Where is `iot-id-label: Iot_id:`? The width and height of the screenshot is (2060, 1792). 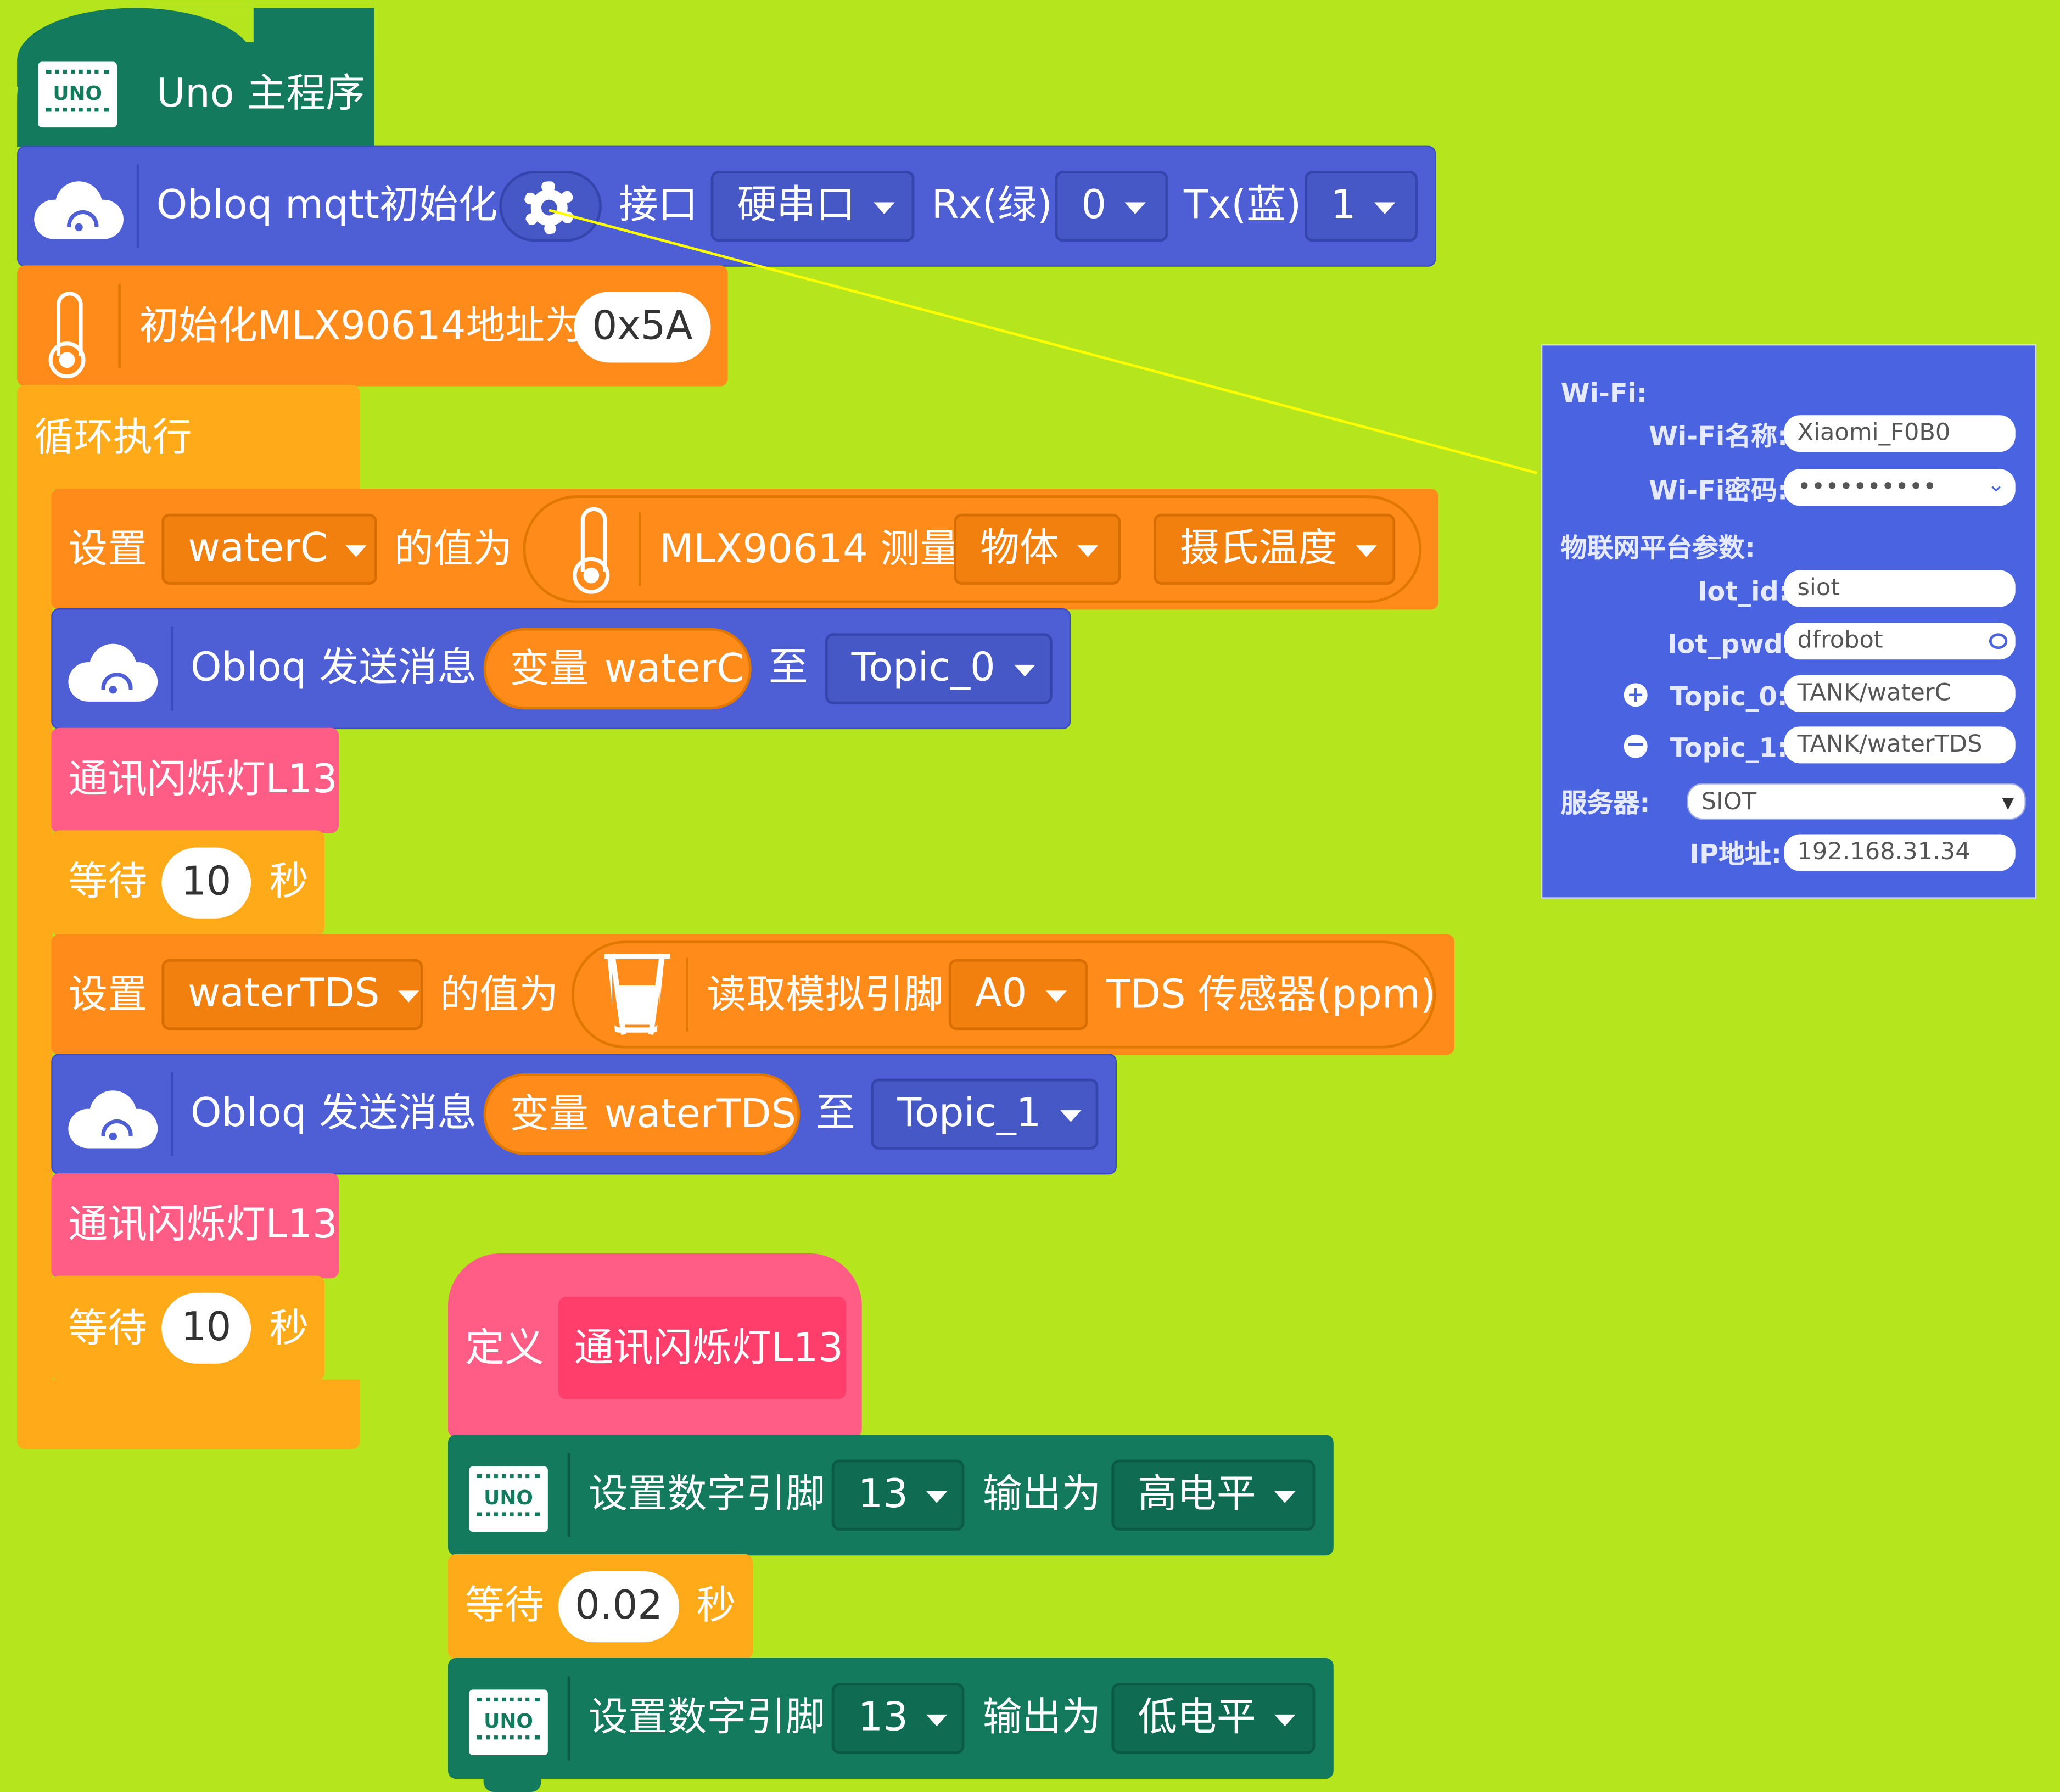
iot-id-label: Iot_id: is located at coordinates (1743, 591).